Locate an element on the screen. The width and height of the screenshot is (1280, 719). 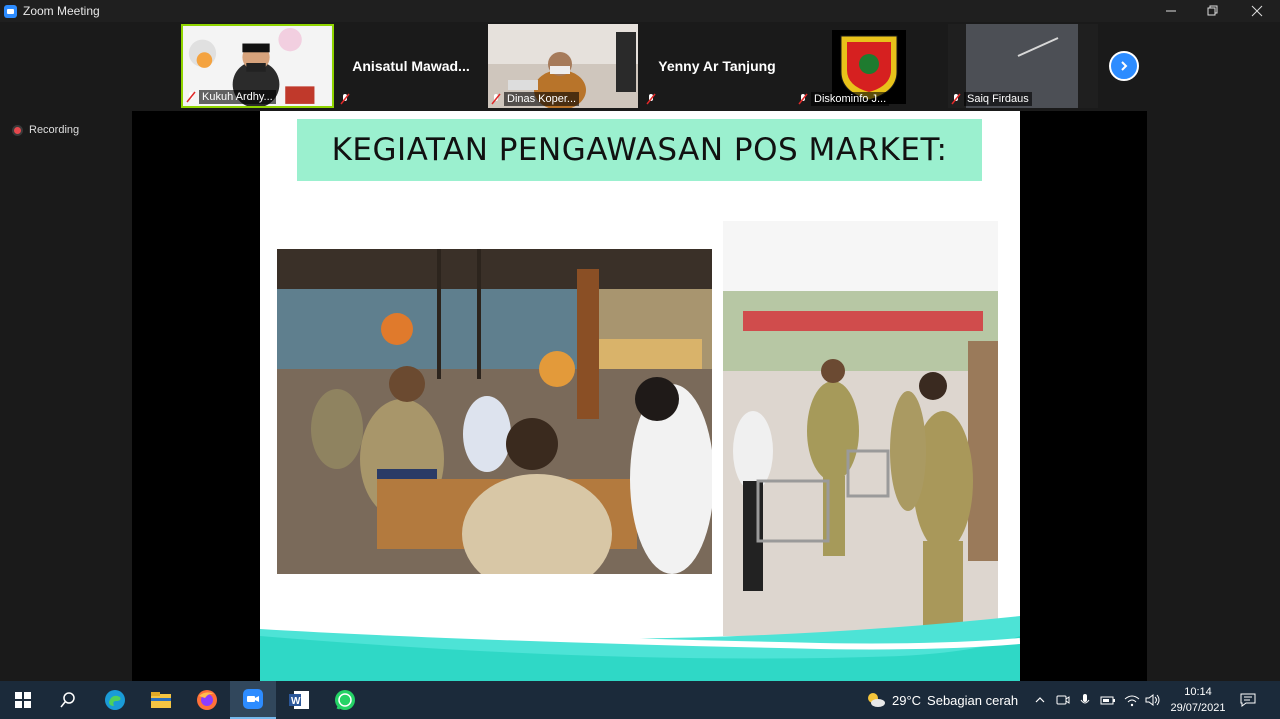
volume-tray is located at coordinates (1153, 700).